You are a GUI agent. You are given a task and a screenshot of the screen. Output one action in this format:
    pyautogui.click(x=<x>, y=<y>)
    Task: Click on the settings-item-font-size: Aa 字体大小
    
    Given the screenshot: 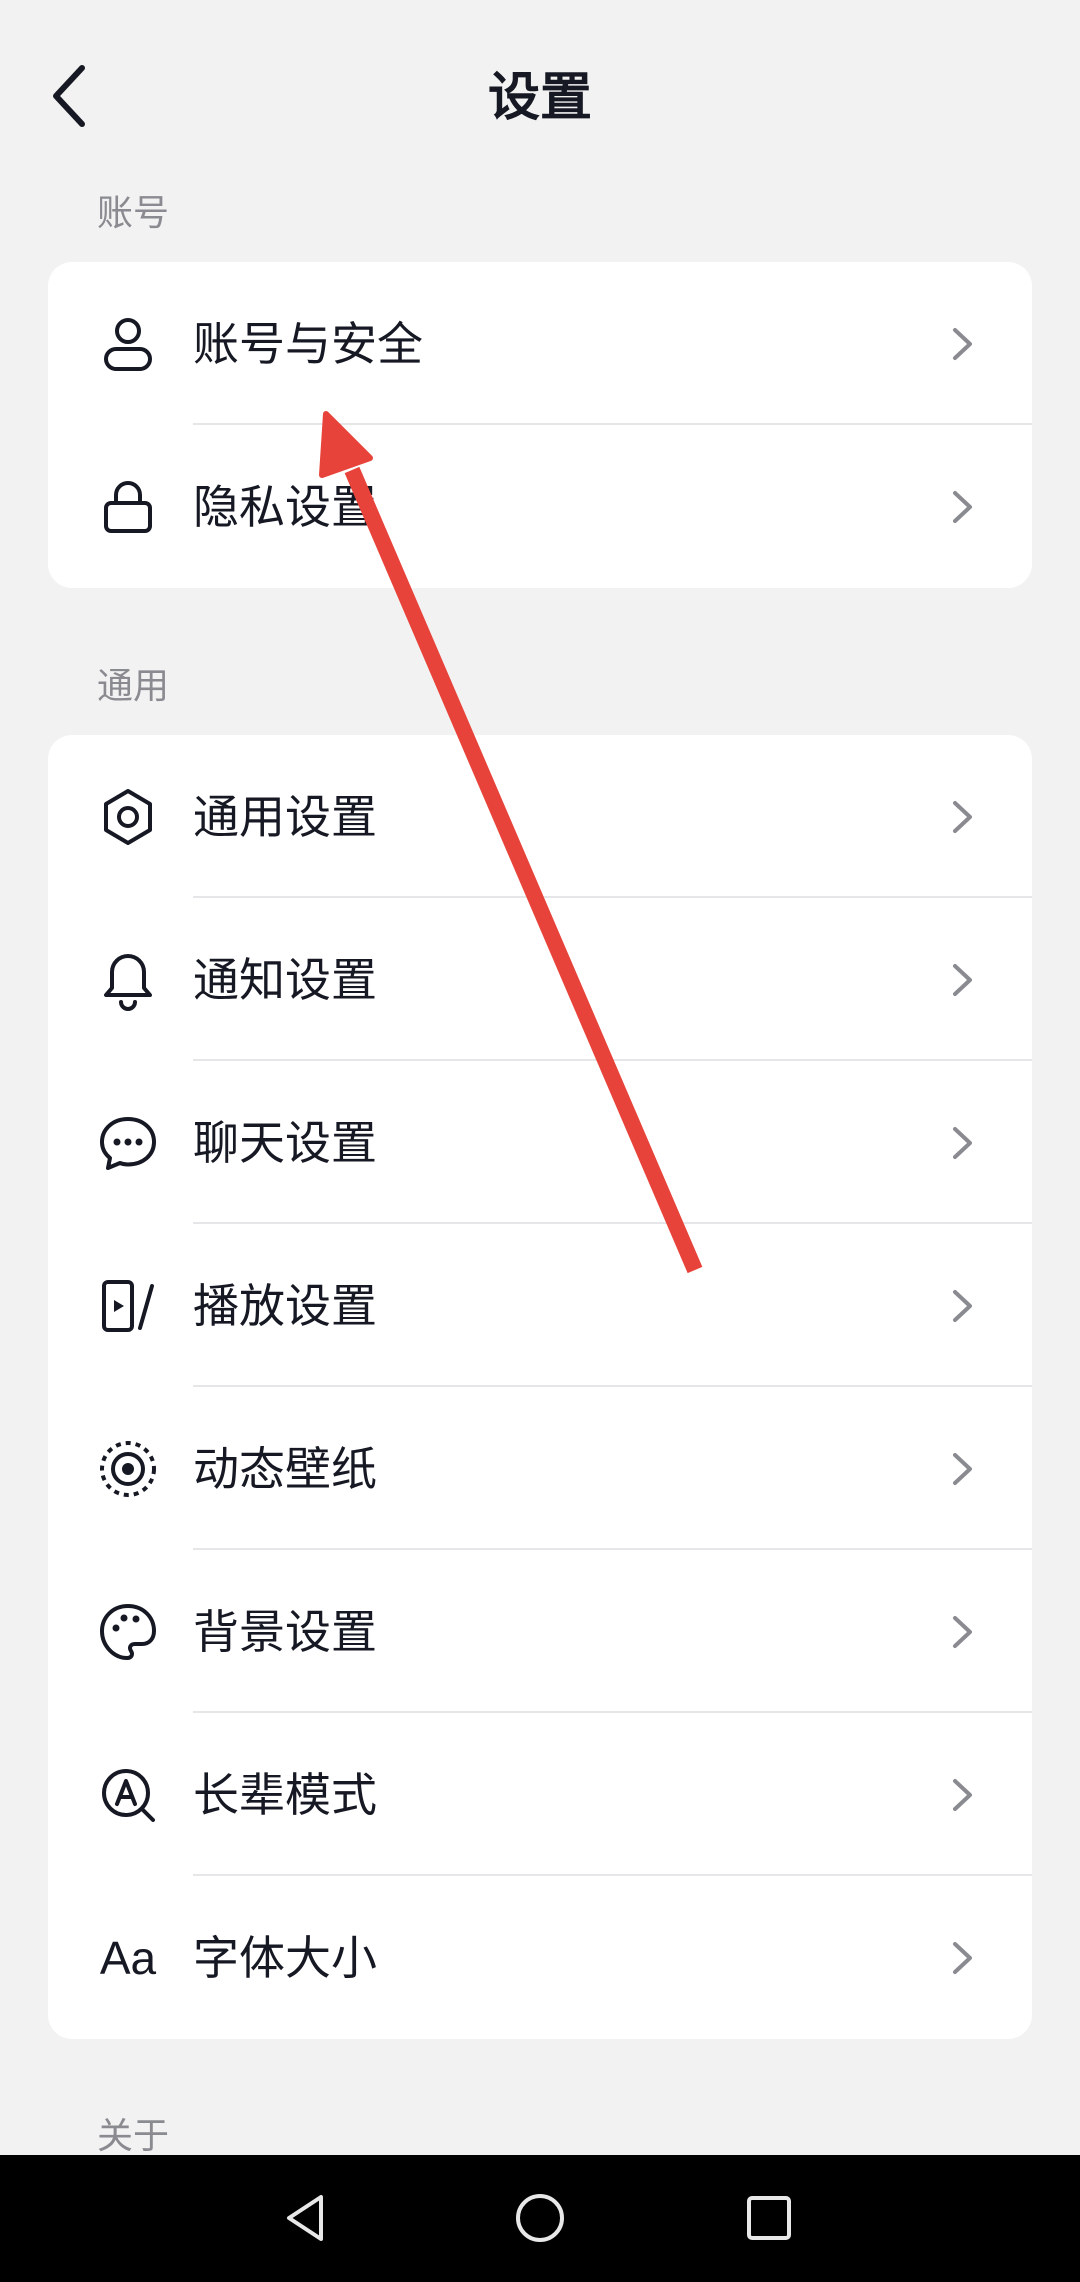 What is the action you would take?
    pyautogui.click(x=540, y=1957)
    